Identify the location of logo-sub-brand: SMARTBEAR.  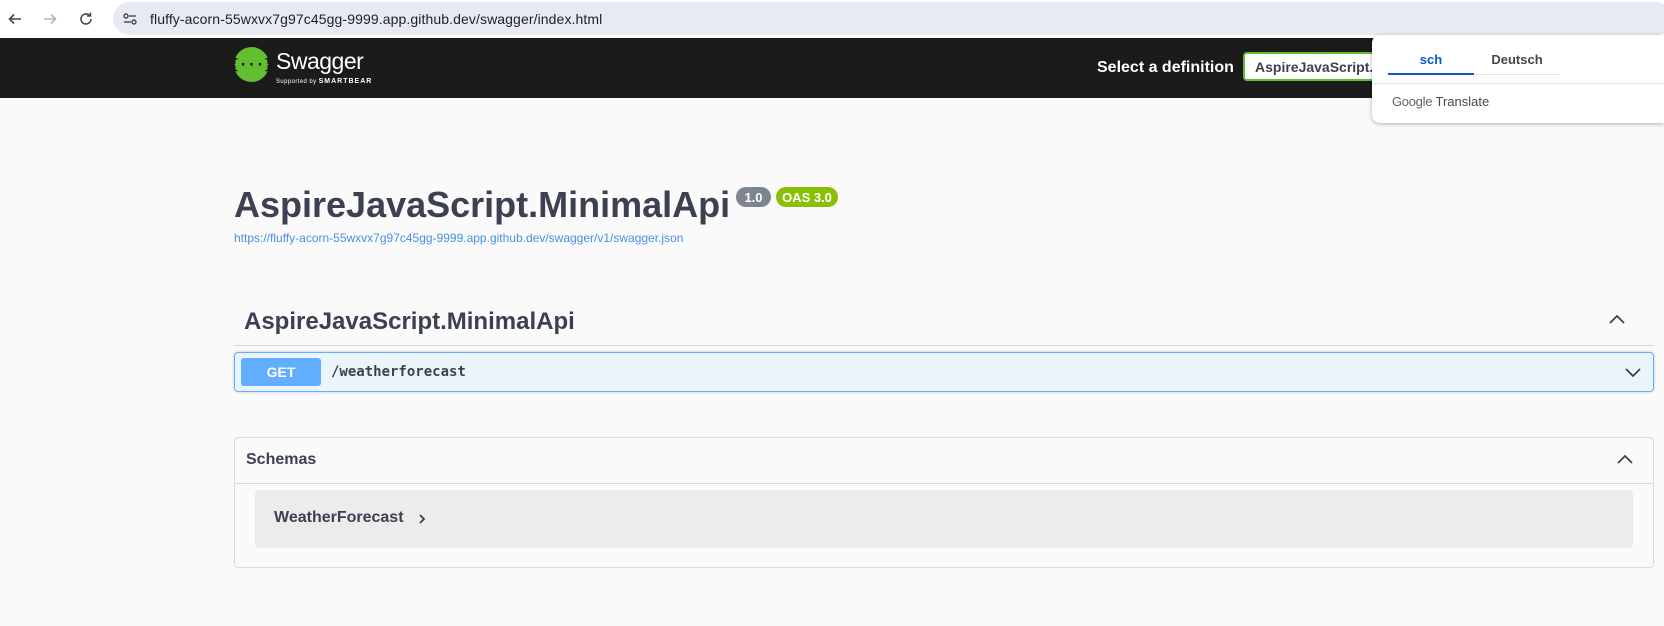
(345, 81).